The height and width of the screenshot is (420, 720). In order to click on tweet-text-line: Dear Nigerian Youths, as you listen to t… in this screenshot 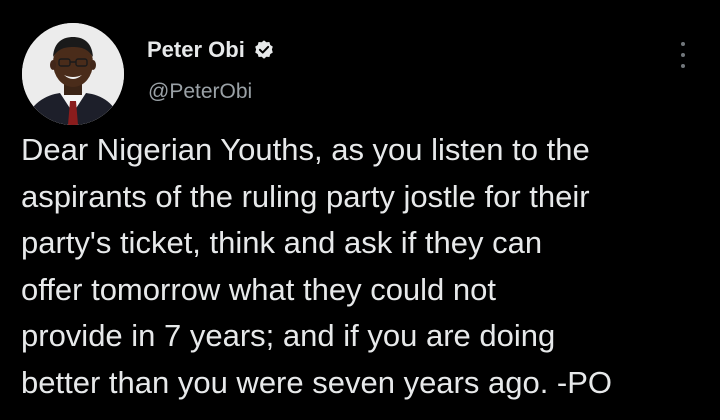, I will do `click(305, 149)`.